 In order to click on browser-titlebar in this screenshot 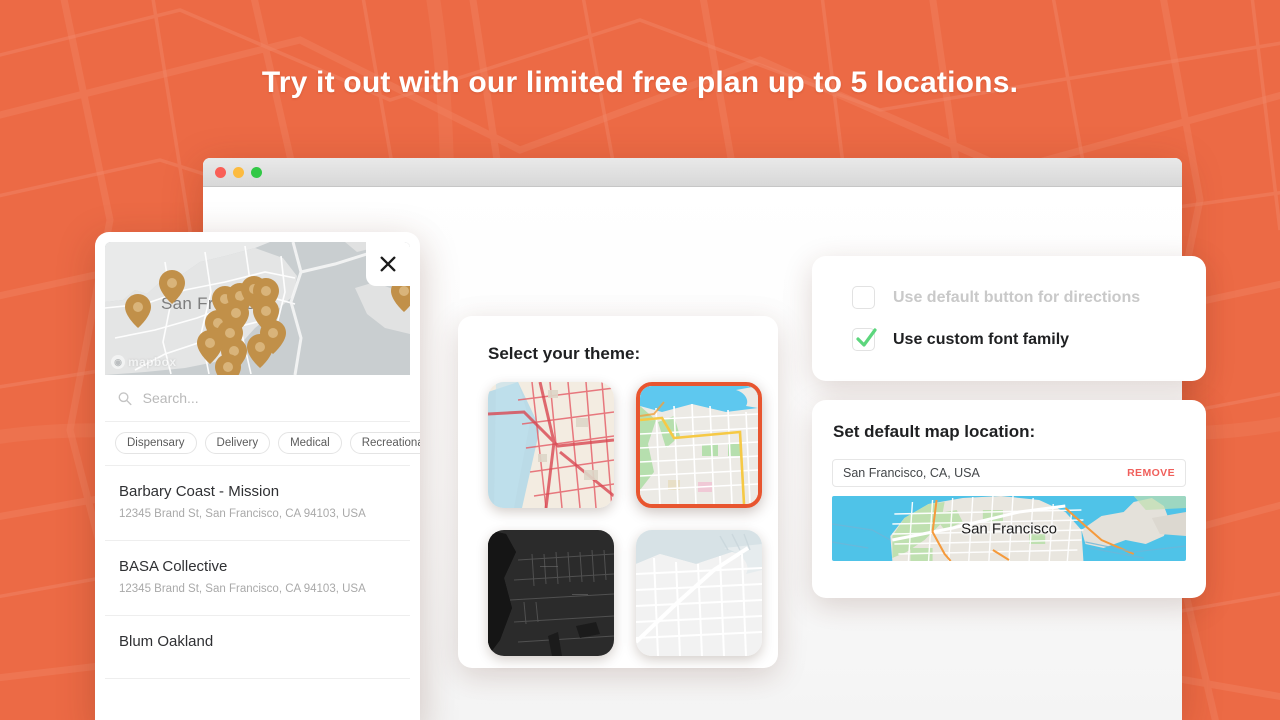, I will do `click(692, 172)`.